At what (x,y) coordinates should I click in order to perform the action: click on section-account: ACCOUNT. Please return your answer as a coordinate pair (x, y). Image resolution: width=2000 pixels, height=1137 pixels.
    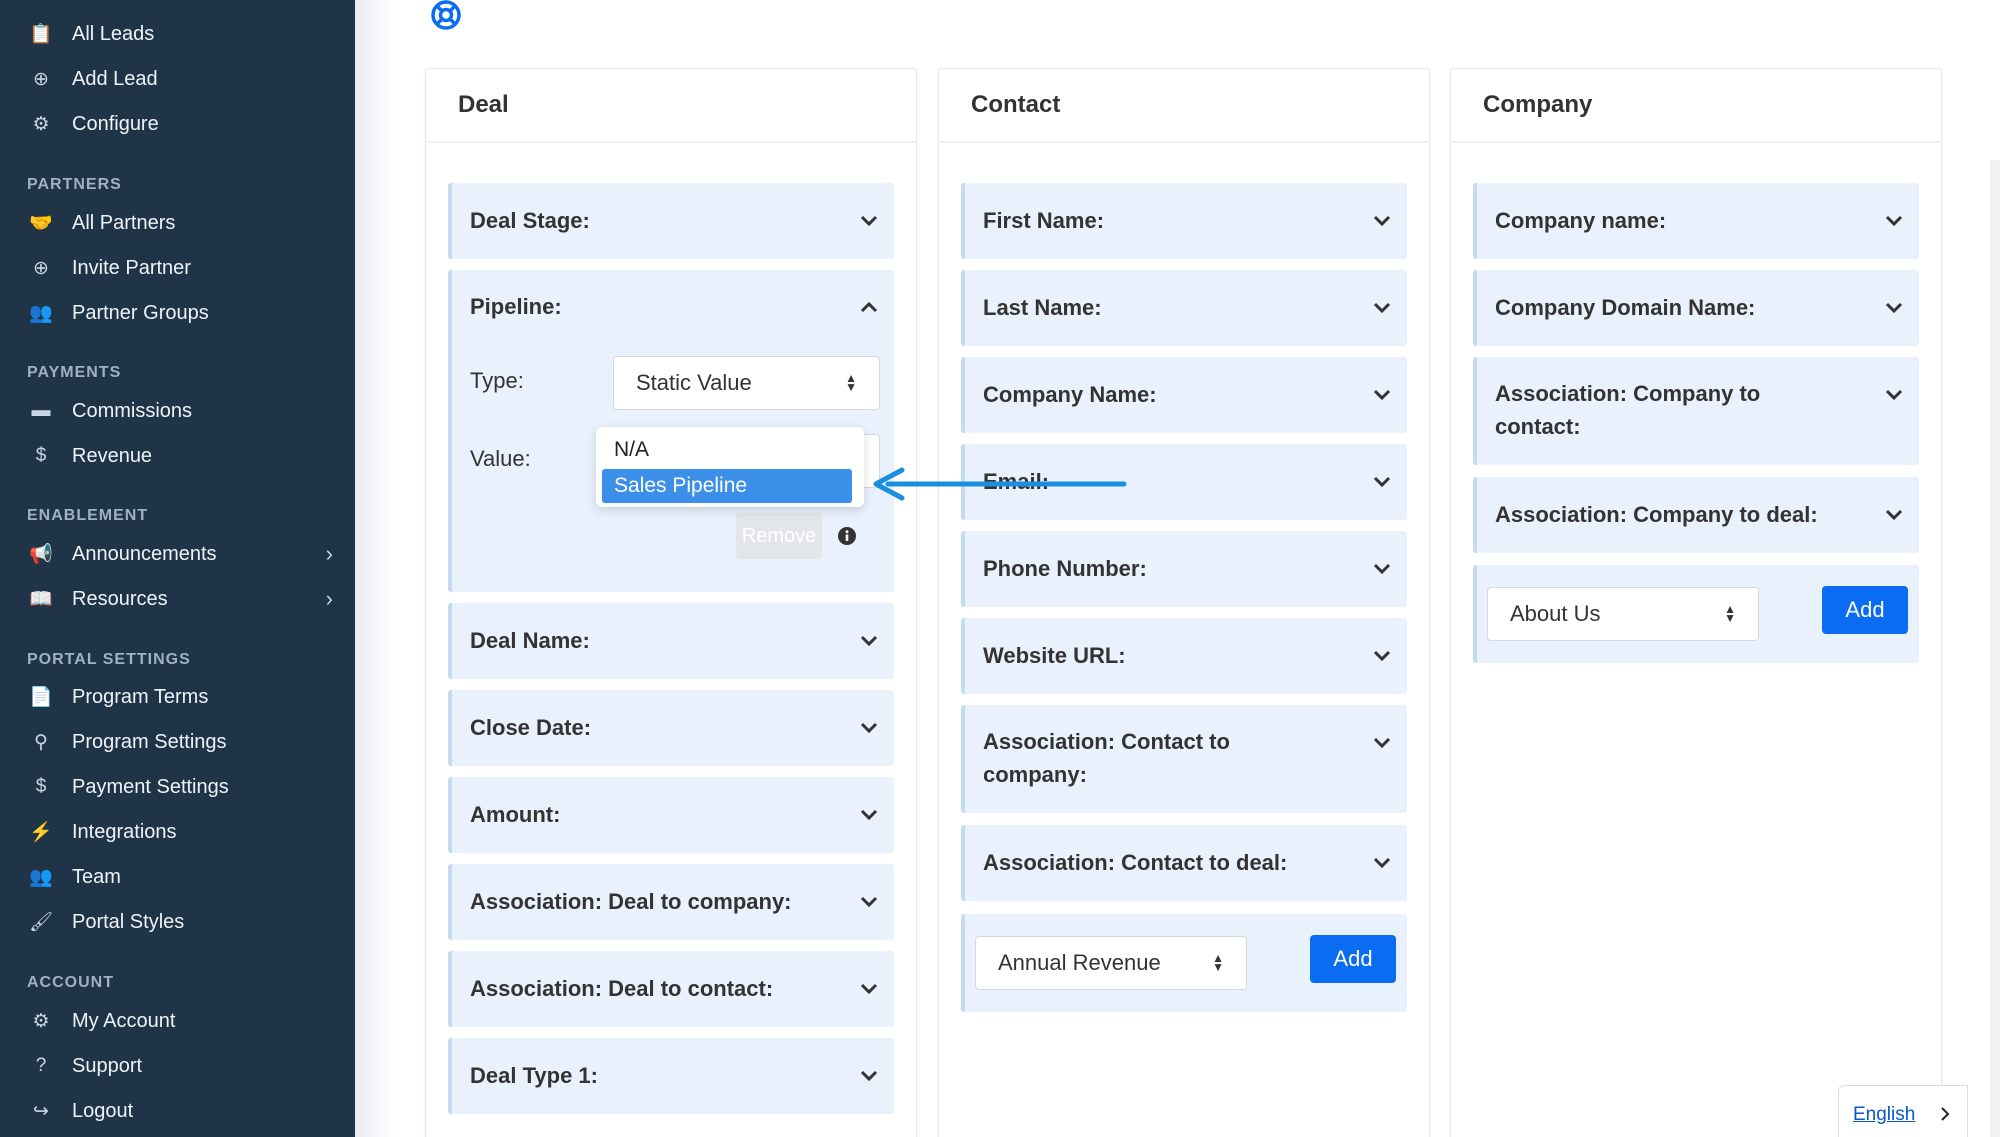
    Looking at the image, I should click on (70, 982).